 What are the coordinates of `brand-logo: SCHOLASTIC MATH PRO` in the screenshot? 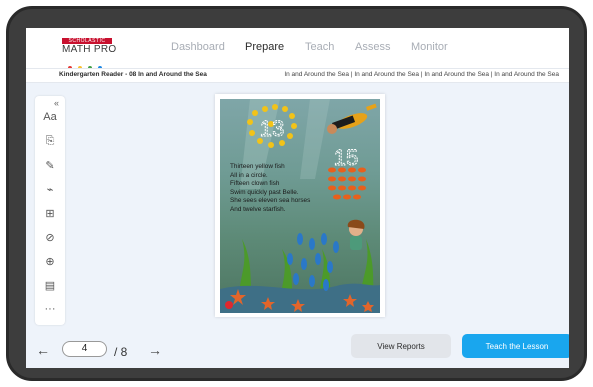 It's located at (91, 54).